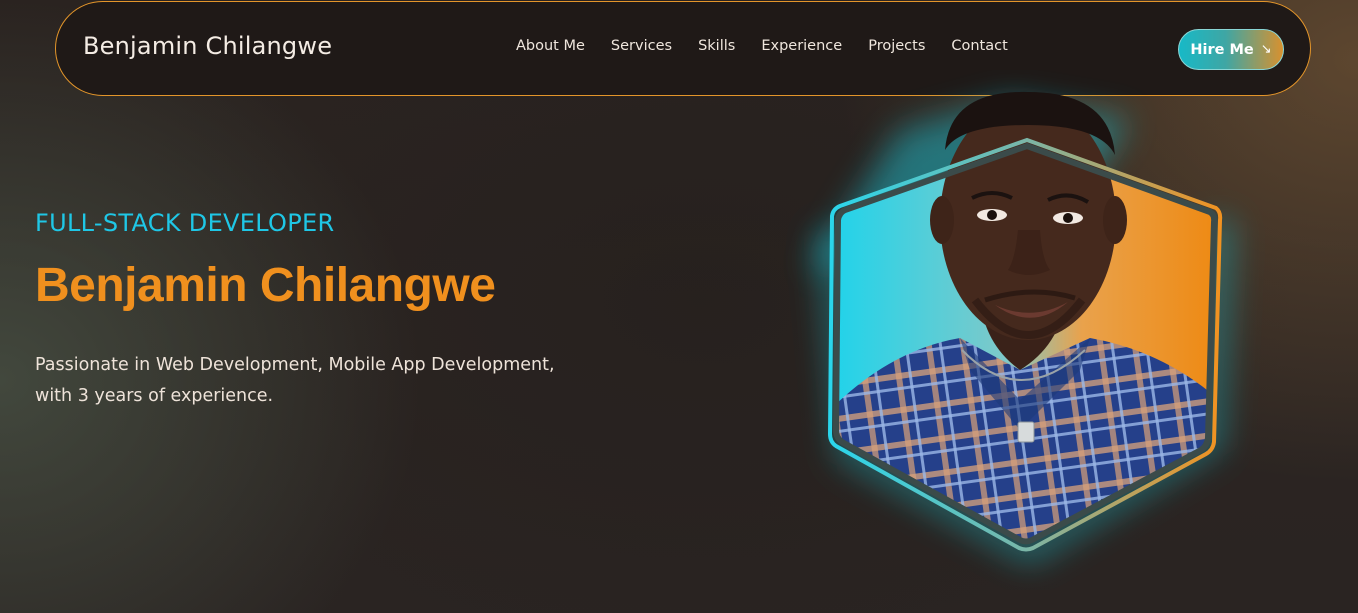  What do you see at coordinates (896, 46) in the screenshot?
I see `nav-link-projects: Projects` at bounding box center [896, 46].